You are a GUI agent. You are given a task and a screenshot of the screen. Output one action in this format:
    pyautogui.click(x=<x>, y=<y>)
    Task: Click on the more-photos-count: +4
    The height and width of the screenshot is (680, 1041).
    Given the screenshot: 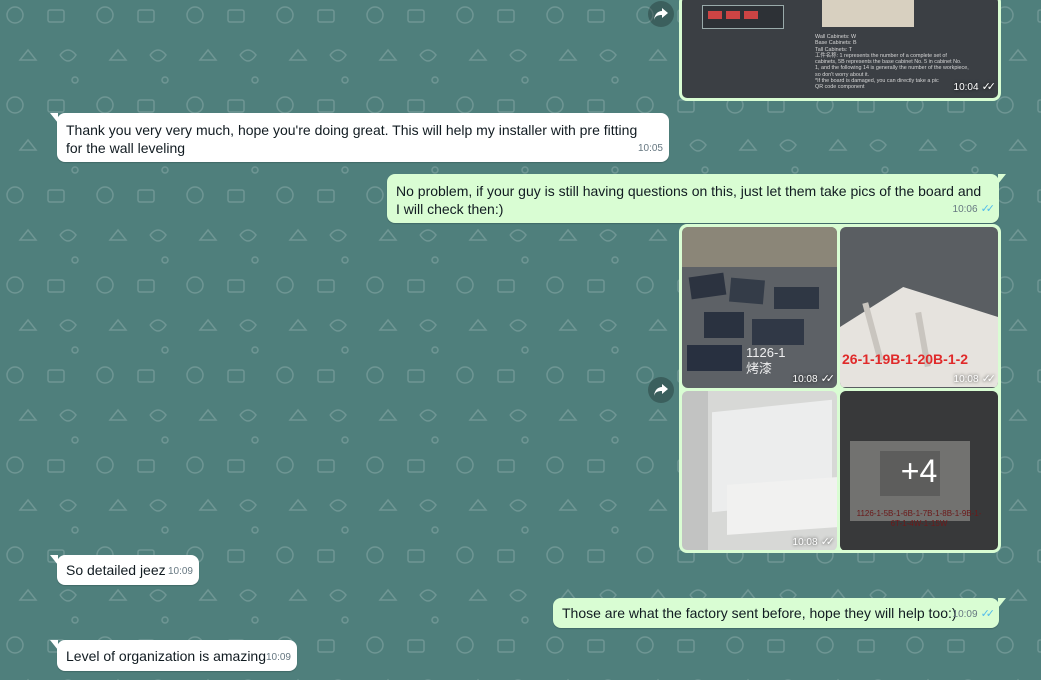 What is the action you would take?
    pyautogui.click(x=919, y=471)
    